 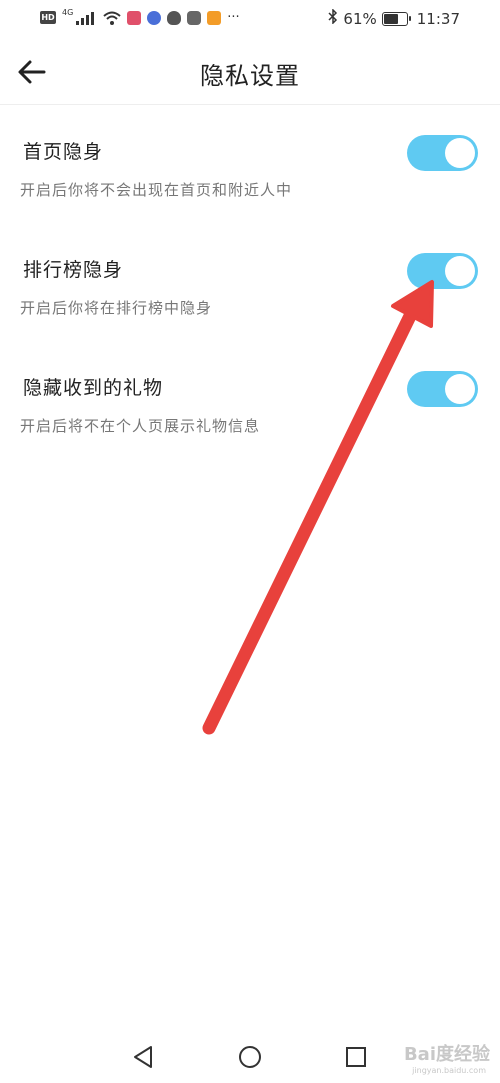 I want to click on homepage-invisible-toggle, so click(x=442, y=153).